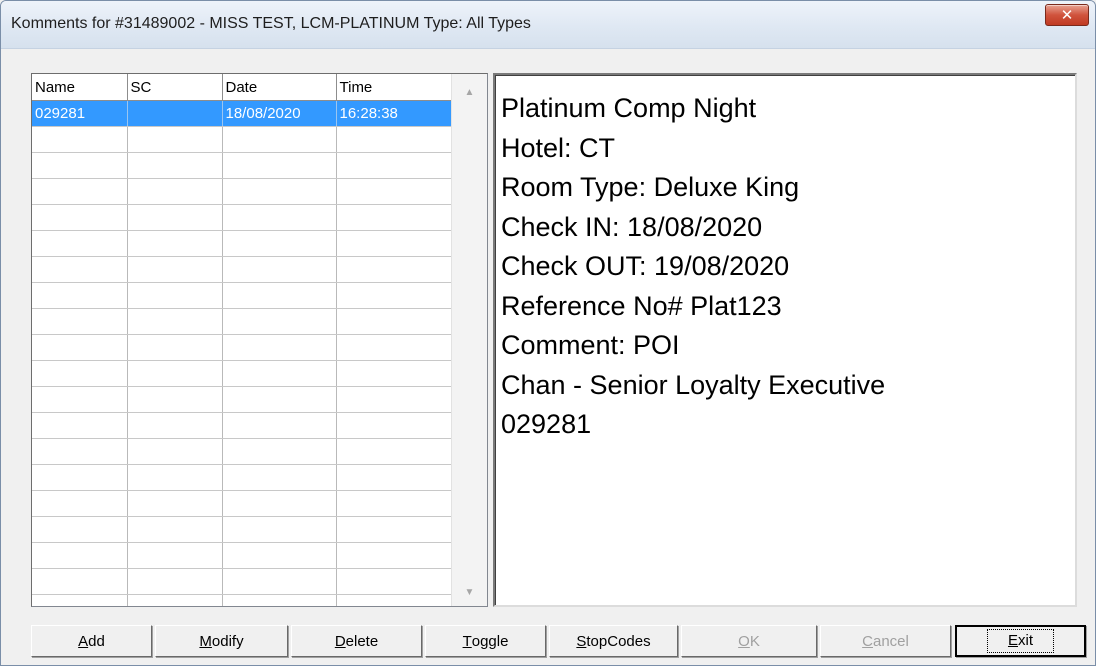 This screenshot has width=1096, height=666. Describe the element at coordinates (581, 641) in the screenshot. I see `stopcodes-accelerator: S` at that location.